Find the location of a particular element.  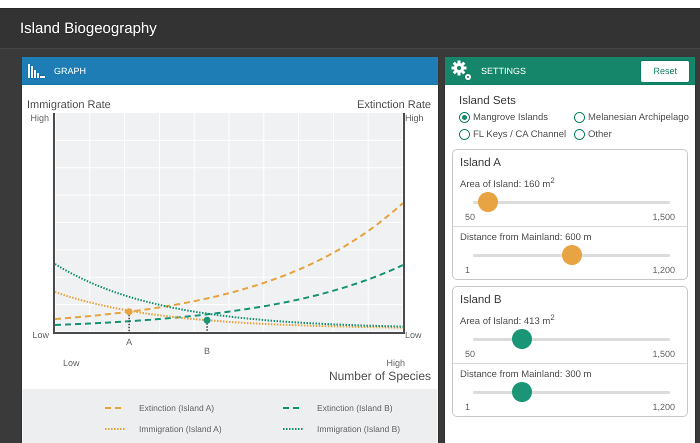

island-set-option: Melanesian Archipelago is located at coordinates (631, 117).